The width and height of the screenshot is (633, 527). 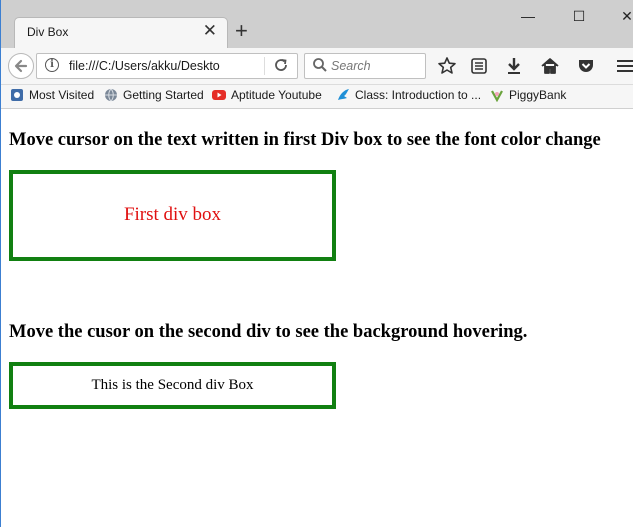 I want to click on first-div-box: First div box, so click(x=172, y=215).